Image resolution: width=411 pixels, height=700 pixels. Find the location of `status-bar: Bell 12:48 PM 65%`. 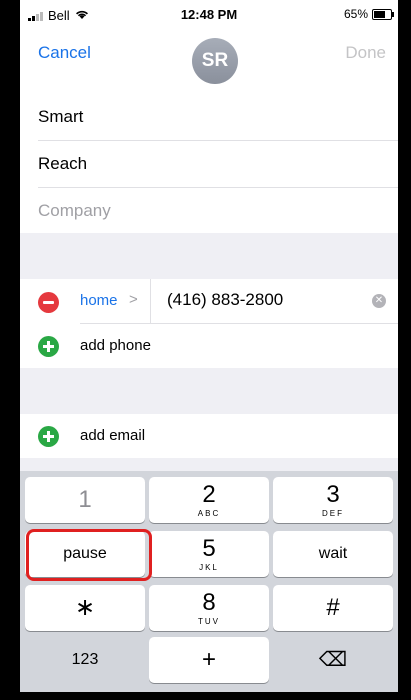

status-bar: Bell 12:48 PM 65% is located at coordinates (209, 15).